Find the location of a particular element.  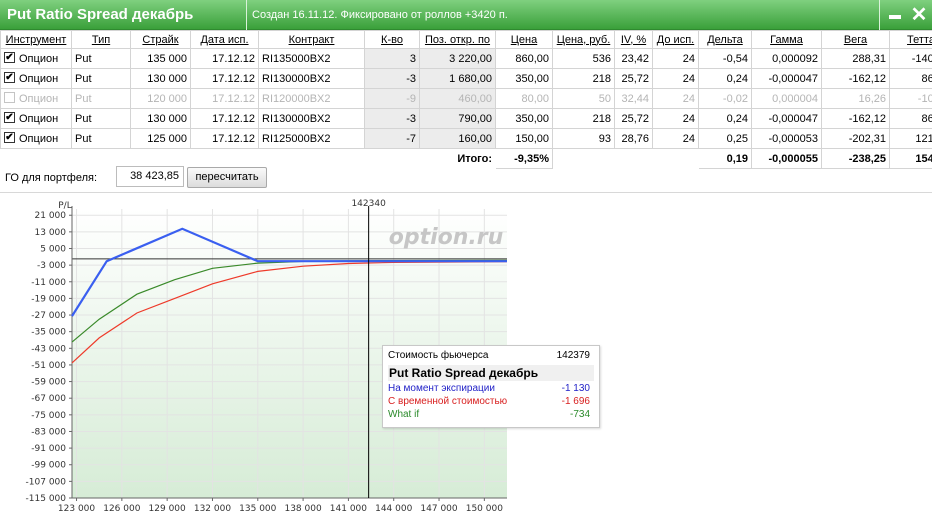

y-tick-label: -83 000 is located at coordinates (48, 432).